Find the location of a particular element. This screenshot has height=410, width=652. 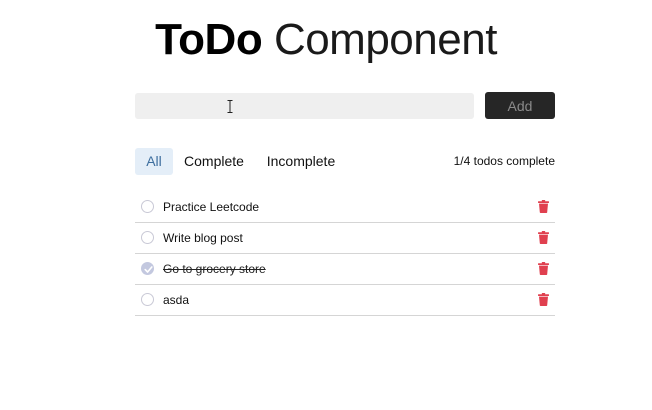

todo-checkbox-checked is located at coordinates (147, 268).